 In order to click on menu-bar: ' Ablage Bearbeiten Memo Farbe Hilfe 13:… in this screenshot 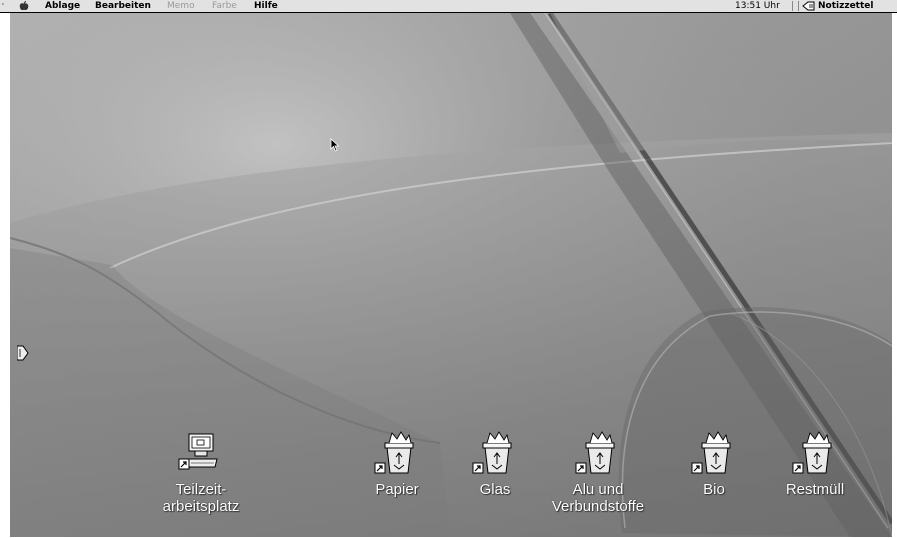, I will do `click(448, 6)`.